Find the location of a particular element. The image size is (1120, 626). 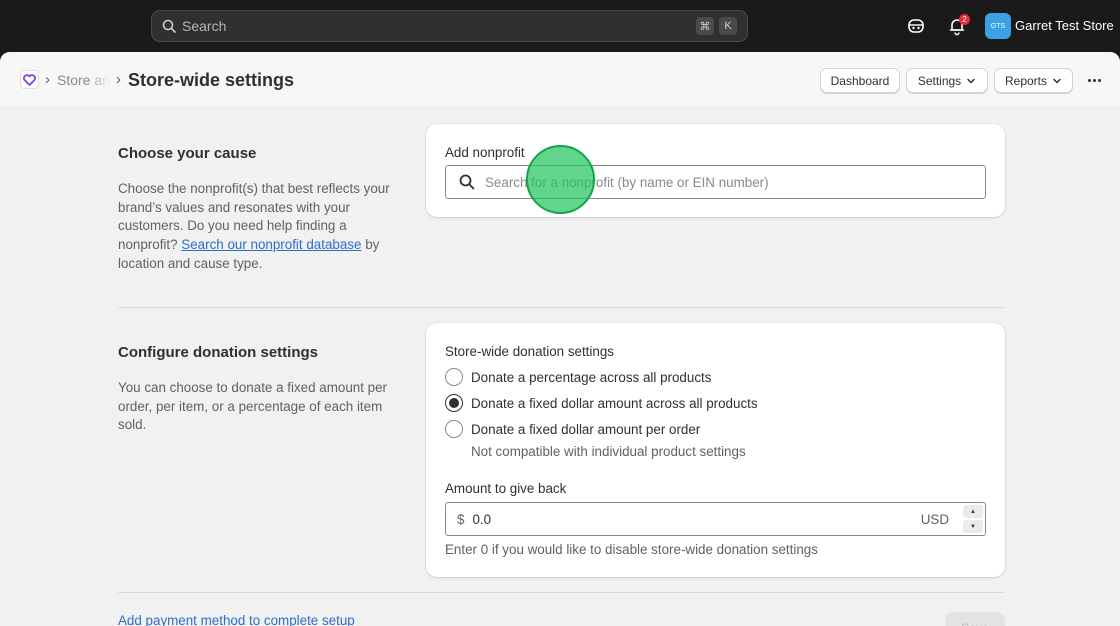

amount-stepper: ▲ ▼ is located at coordinates (973, 519).